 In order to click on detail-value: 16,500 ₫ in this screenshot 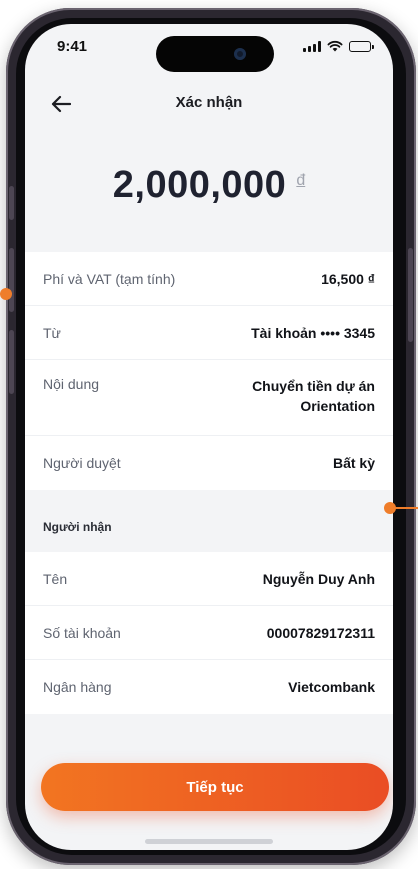, I will do `click(348, 278)`.